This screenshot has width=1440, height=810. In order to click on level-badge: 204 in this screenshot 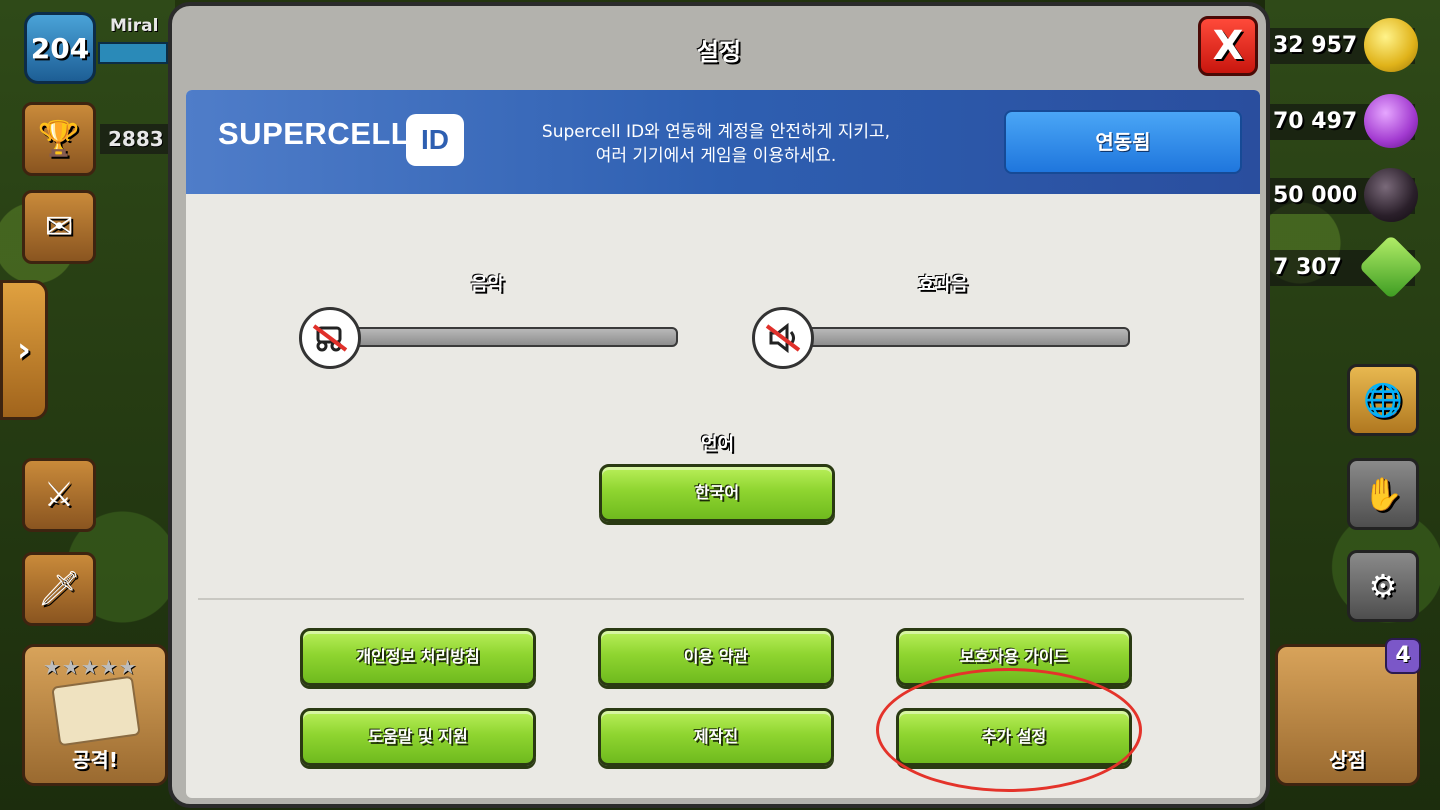, I will do `click(60, 48)`.